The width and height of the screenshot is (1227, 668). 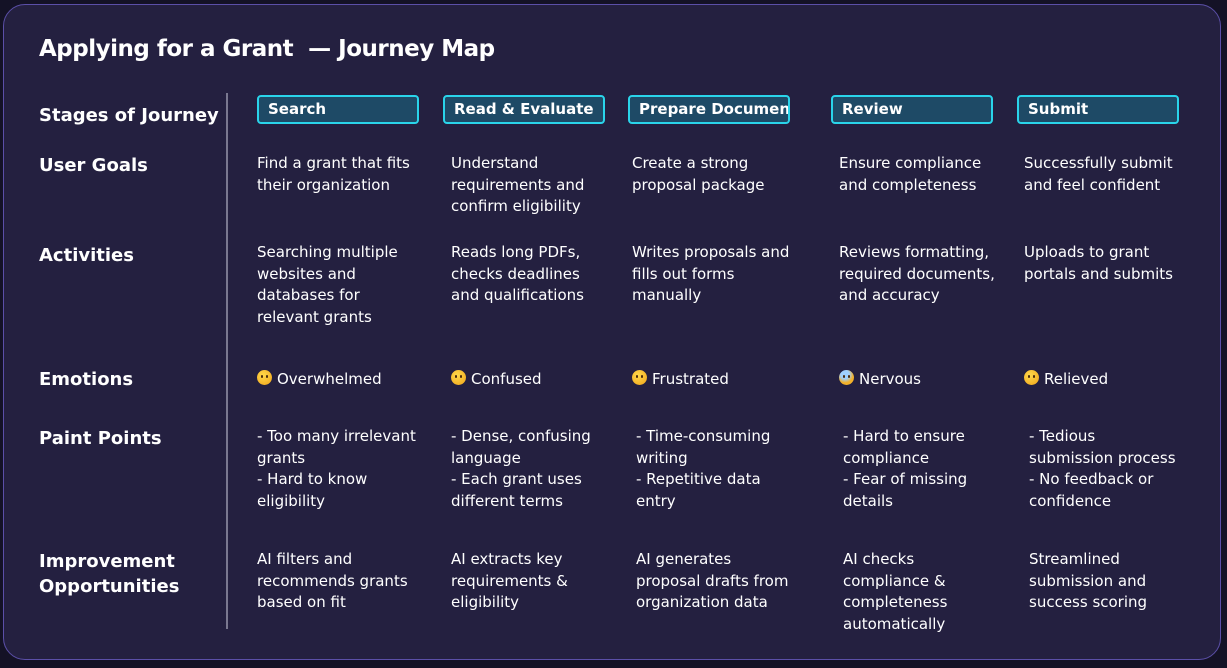 What do you see at coordinates (895, 602) in the screenshot?
I see `improvement-cell-line: completeness` at bounding box center [895, 602].